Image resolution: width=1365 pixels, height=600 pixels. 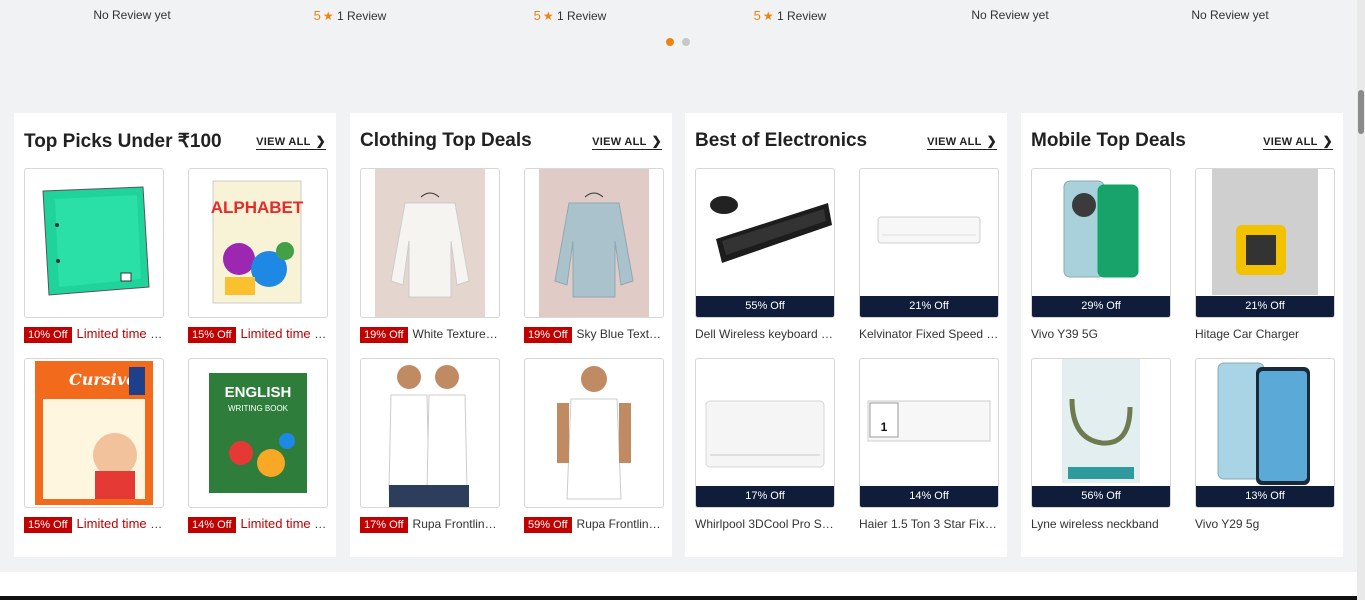 I want to click on neckband-earphones-icon, so click(x=1101, y=421).